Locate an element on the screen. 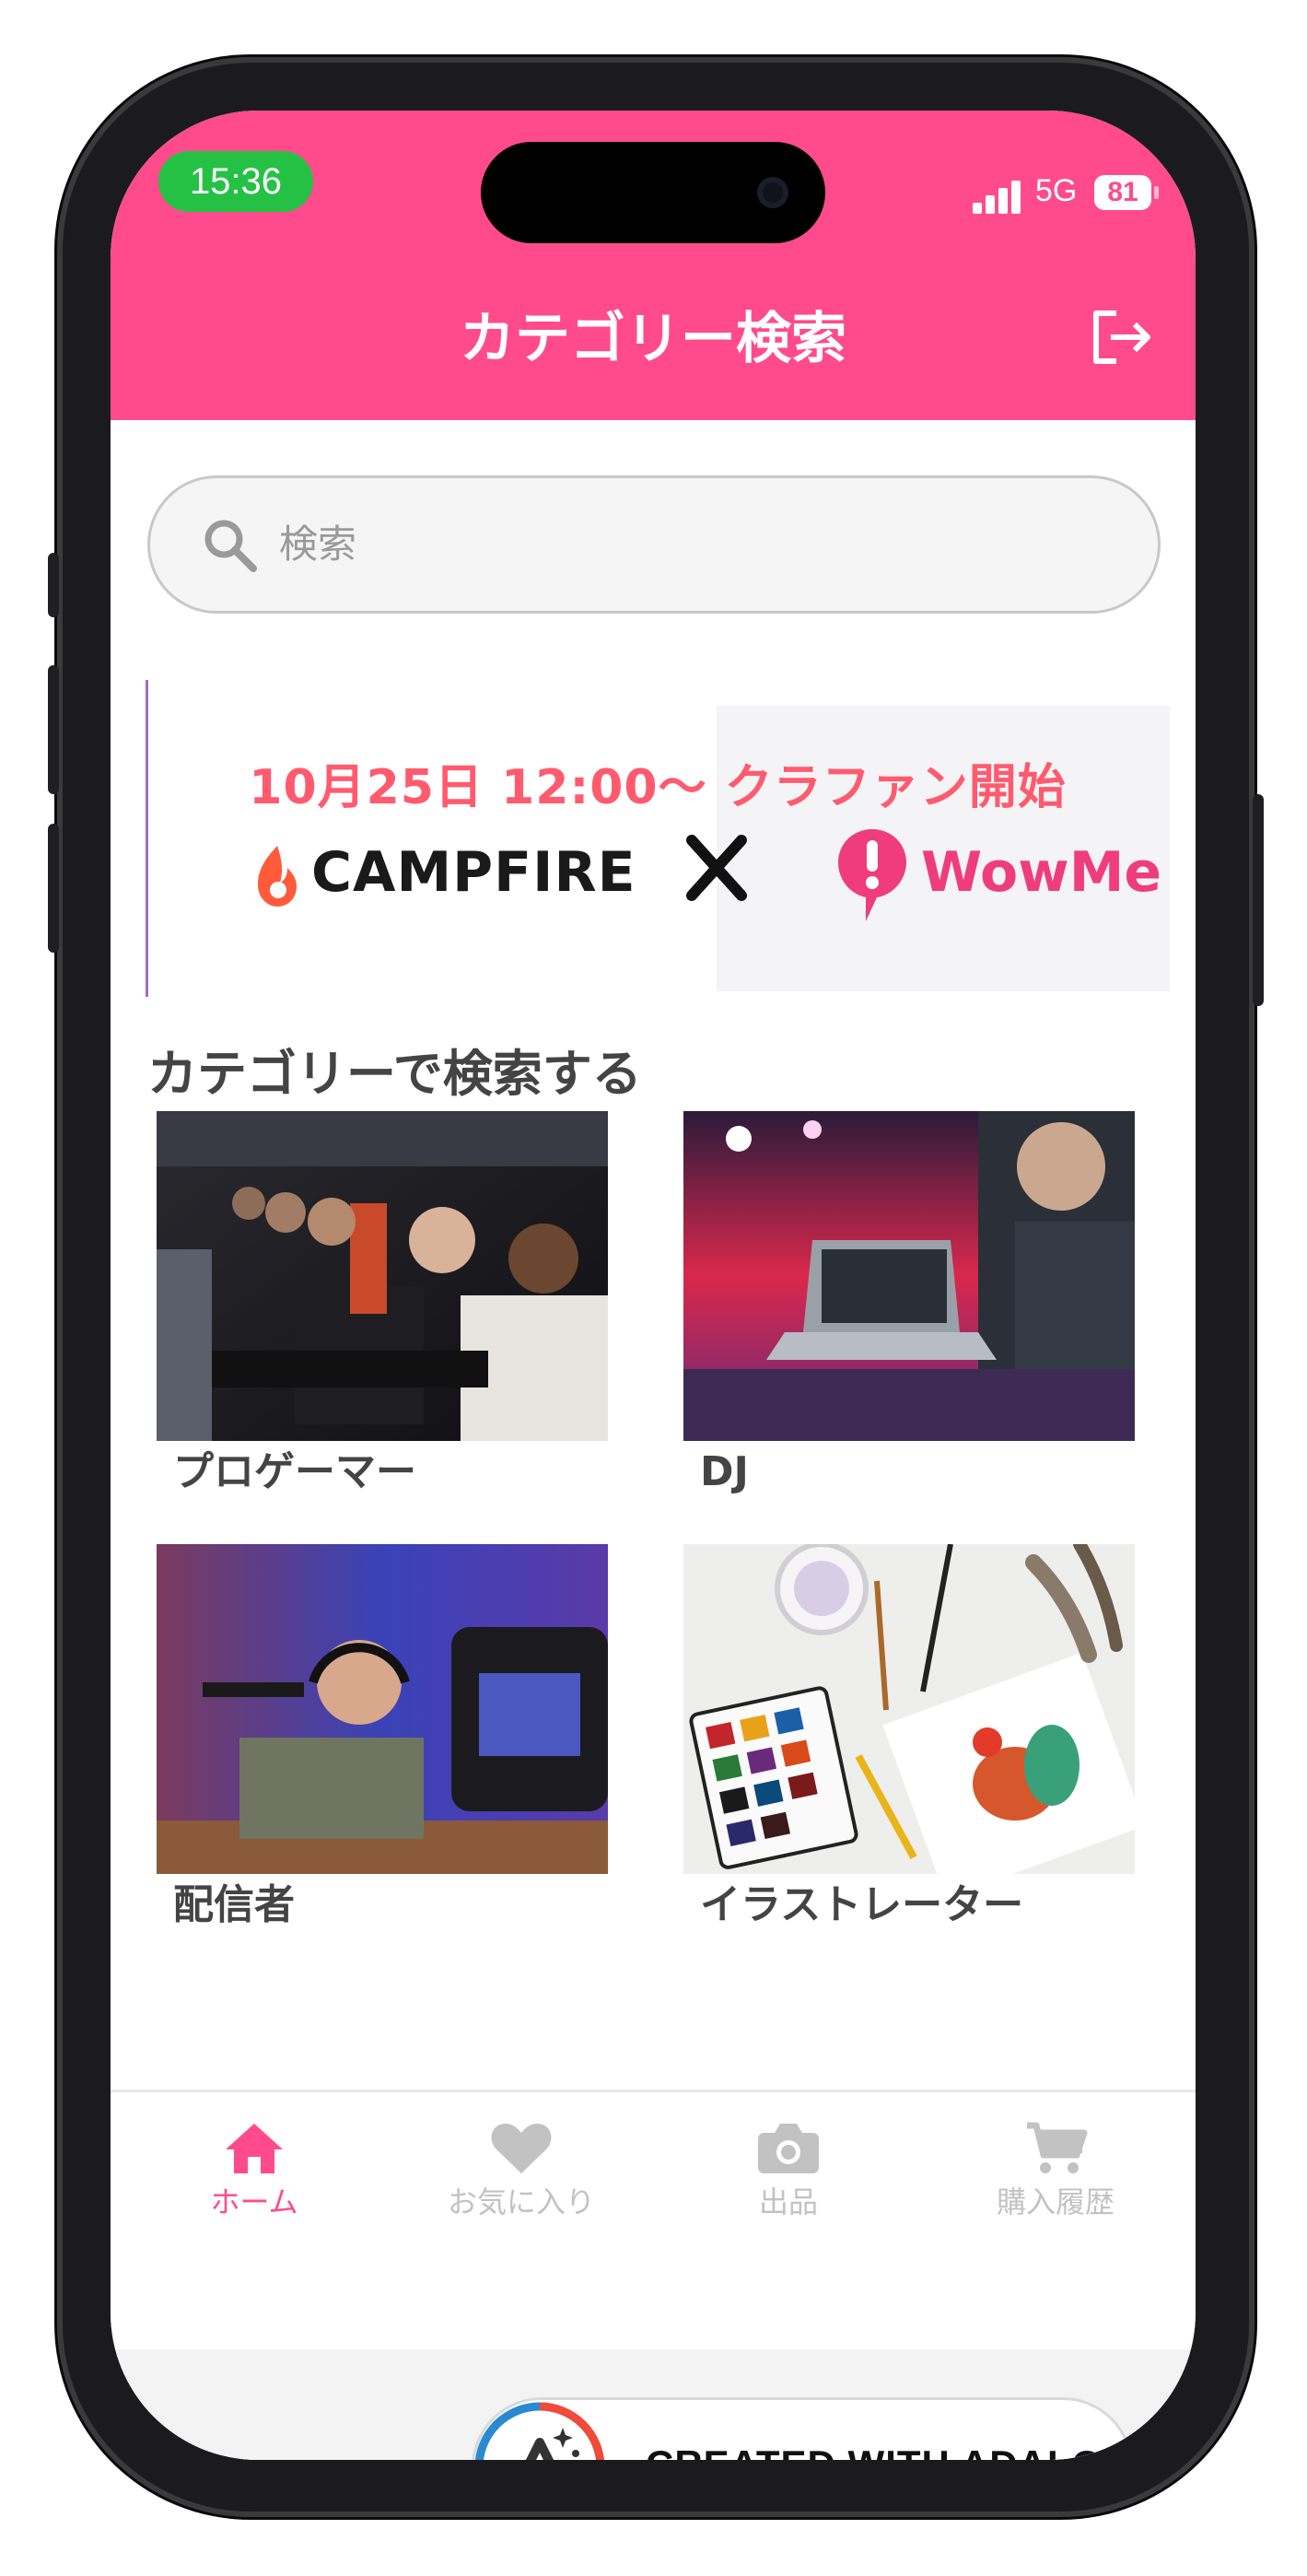  volume-down-button is located at coordinates (54, 888).